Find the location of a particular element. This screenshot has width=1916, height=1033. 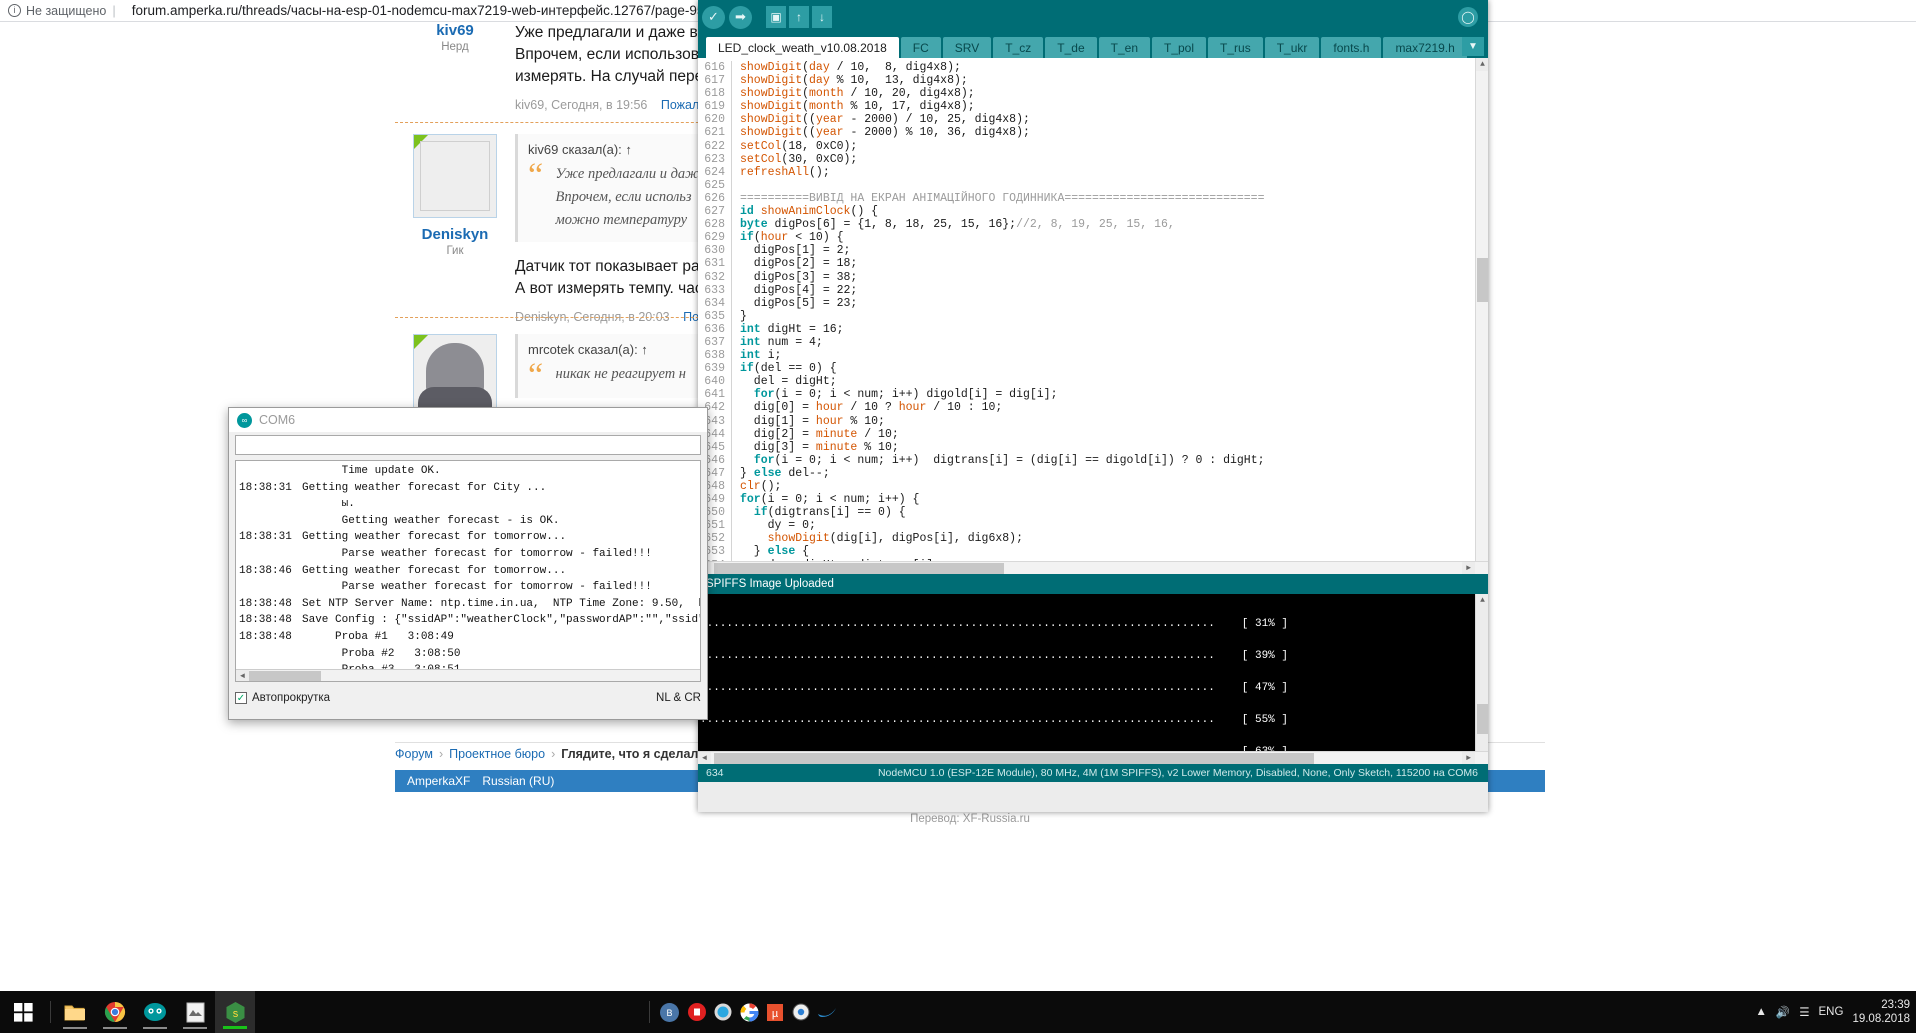

chevron-down-icon: ▼ is located at coordinates (1473, 46).